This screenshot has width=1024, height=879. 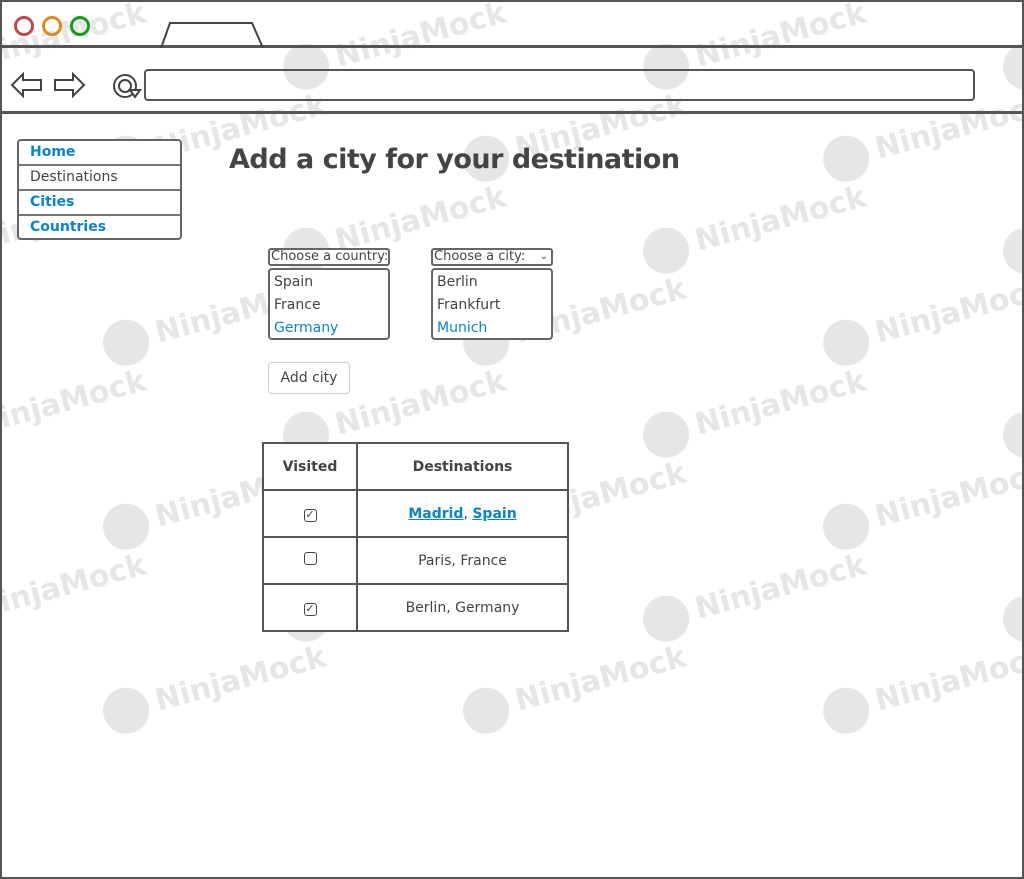 I want to click on reload-icon, so click(x=126, y=86).